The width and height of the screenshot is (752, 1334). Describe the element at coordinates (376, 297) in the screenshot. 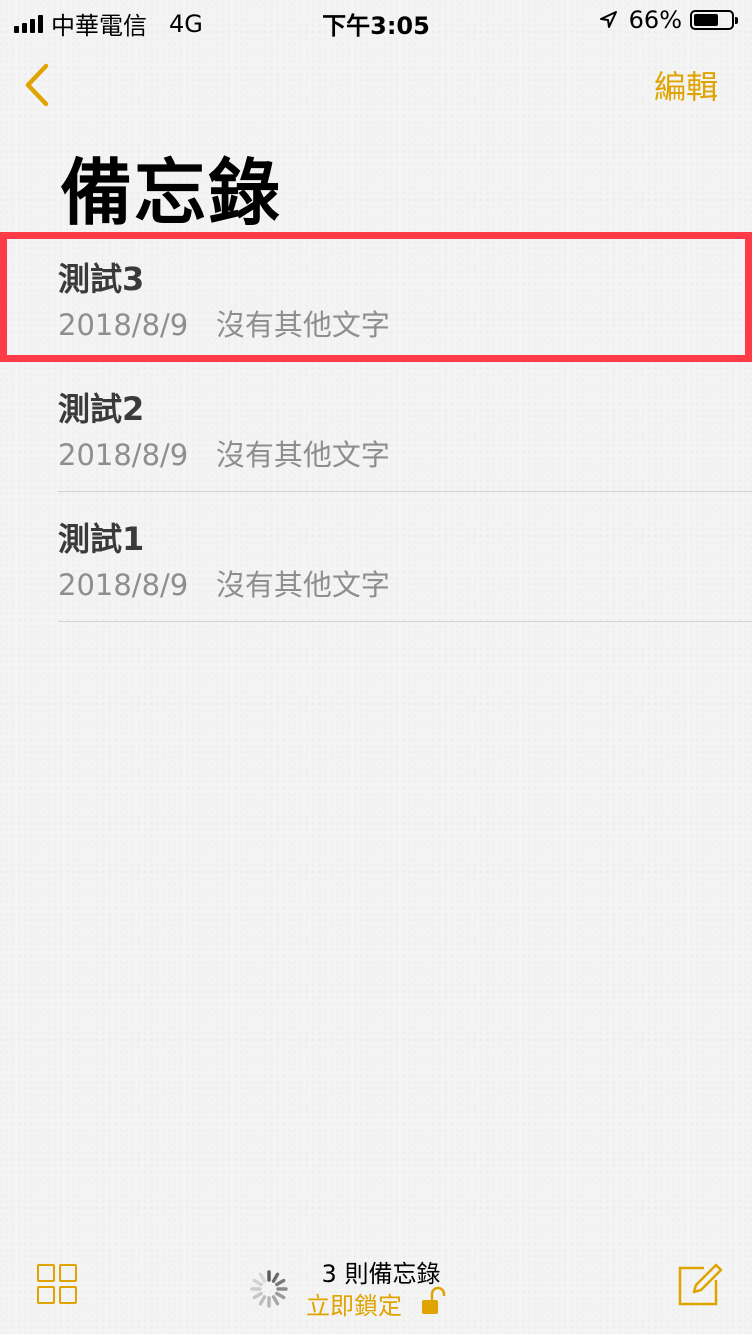

I see `note-row: 測試3 2018/8/9 沒有其他文字` at that location.